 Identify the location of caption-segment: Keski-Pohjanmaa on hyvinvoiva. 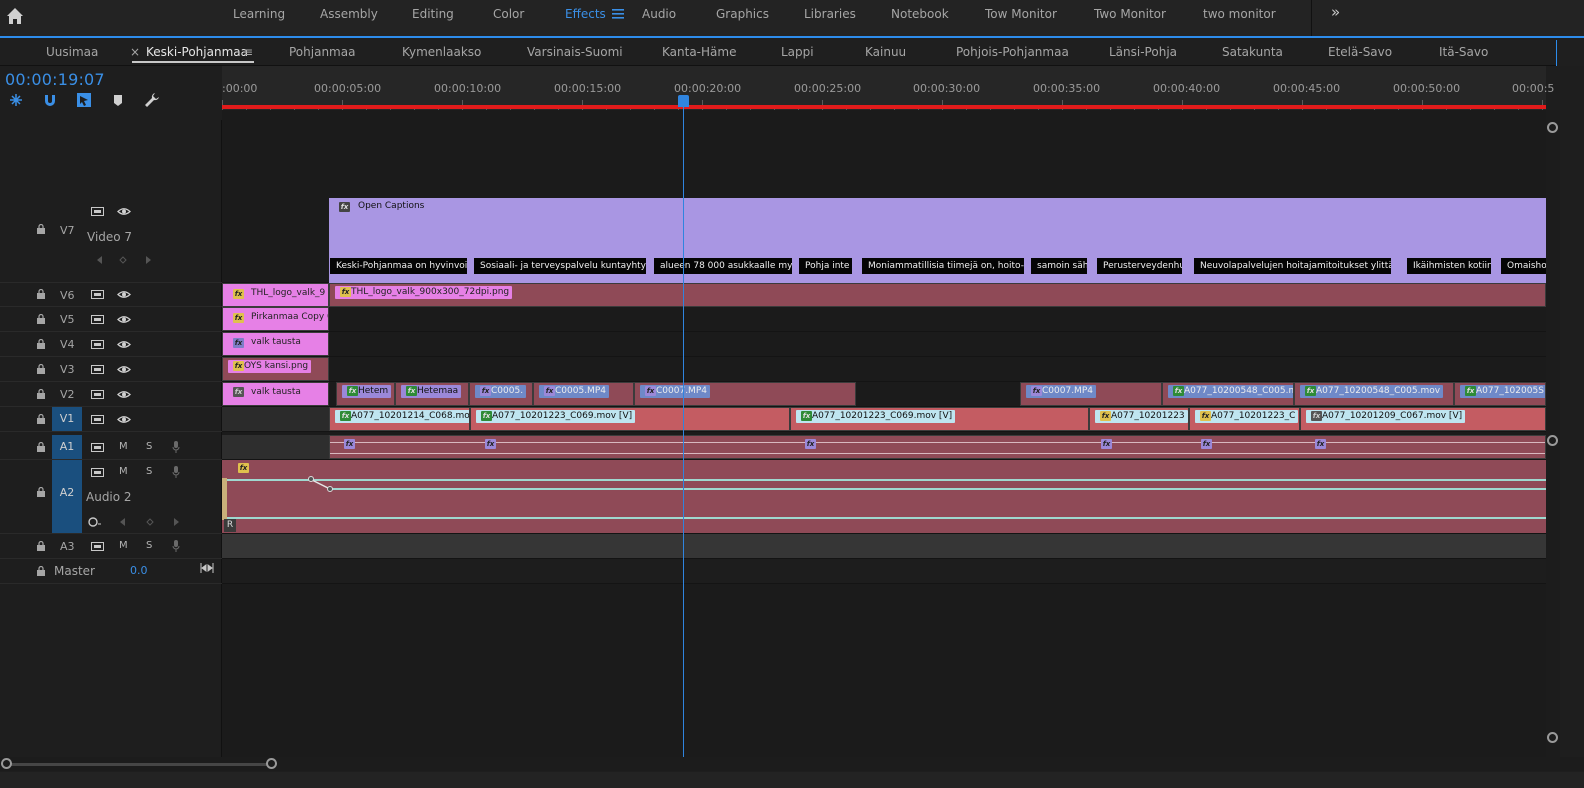
(398, 266).